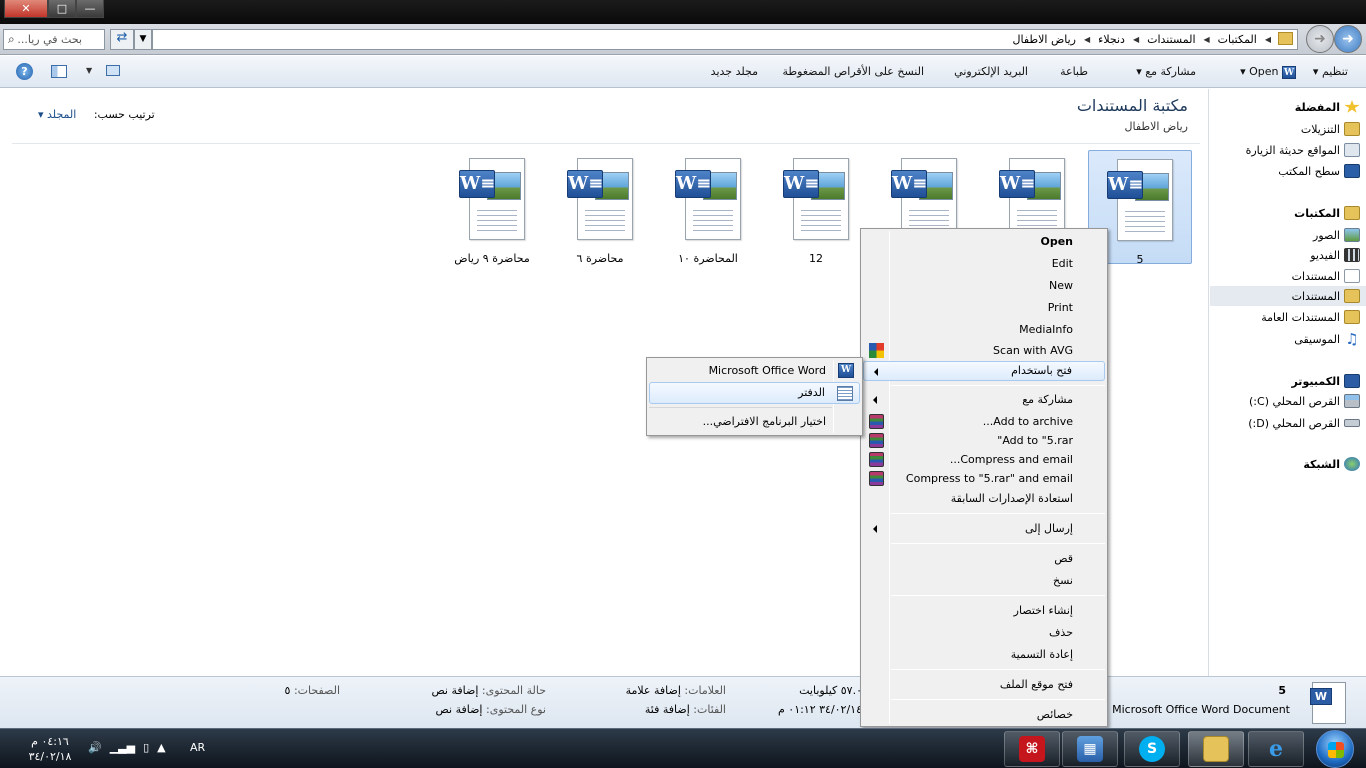 This screenshot has width=1366, height=768. What do you see at coordinates (1335, 749) in the screenshot?
I see `start-button` at bounding box center [1335, 749].